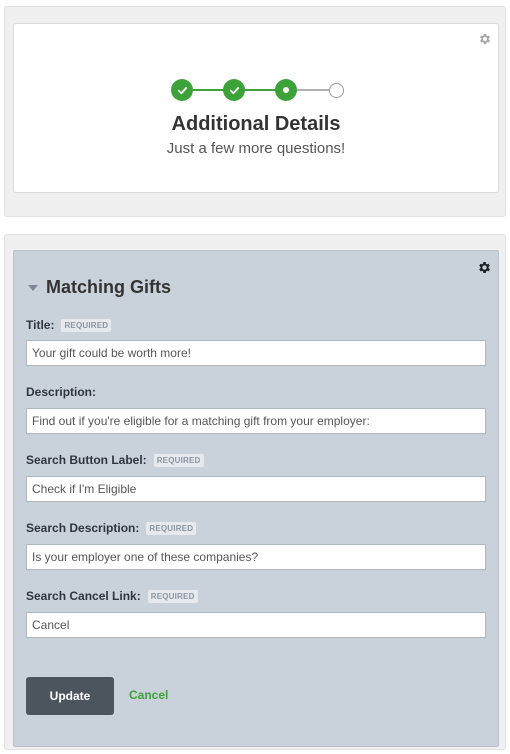 The height and width of the screenshot is (754, 510). I want to click on search-description-input, so click(256, 557).